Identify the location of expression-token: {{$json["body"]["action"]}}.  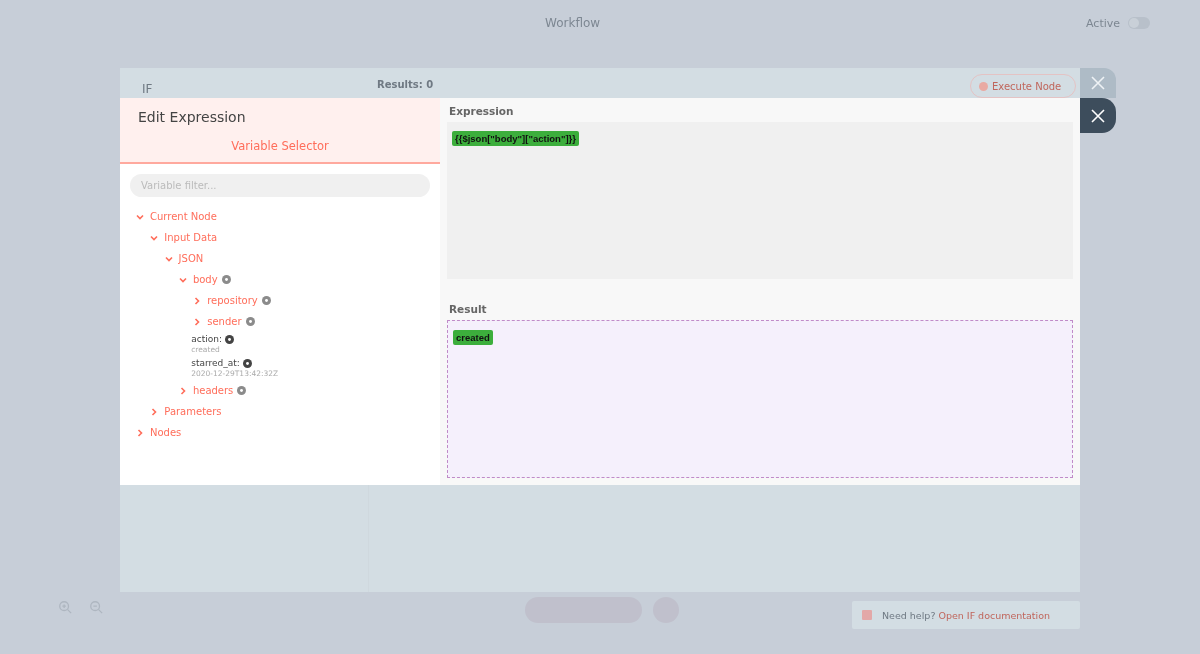
(515, 138).